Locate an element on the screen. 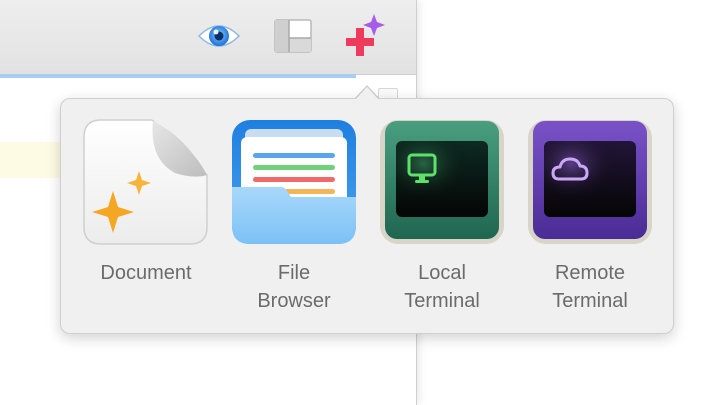 The width and height of the screenshot is (720, 405). new-item-button is located at coordinates (363, 35).